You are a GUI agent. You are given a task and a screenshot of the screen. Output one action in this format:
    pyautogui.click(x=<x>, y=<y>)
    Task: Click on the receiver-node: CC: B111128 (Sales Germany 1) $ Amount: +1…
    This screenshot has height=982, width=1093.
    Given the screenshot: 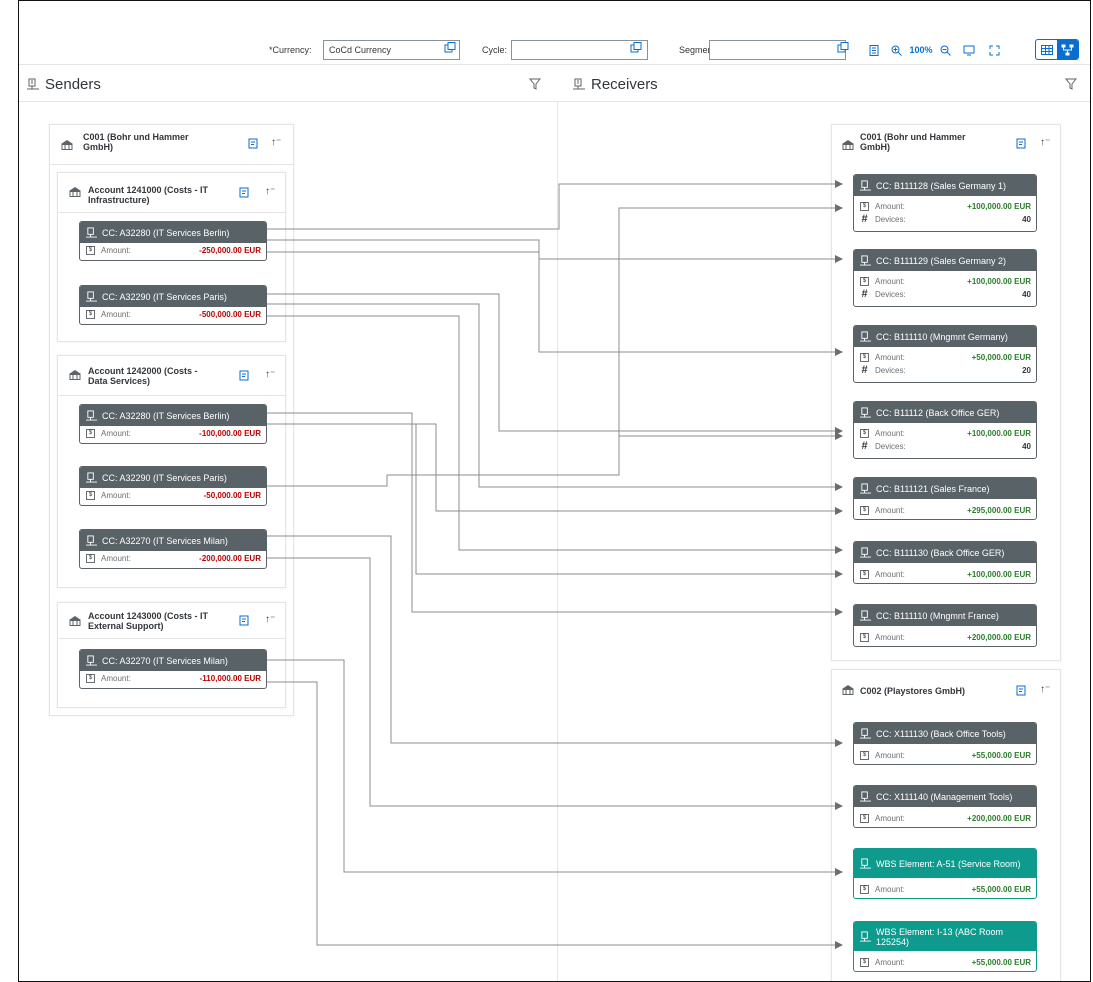 What is the action you would take?
    pyautogui.click(x=945, y=203)
    